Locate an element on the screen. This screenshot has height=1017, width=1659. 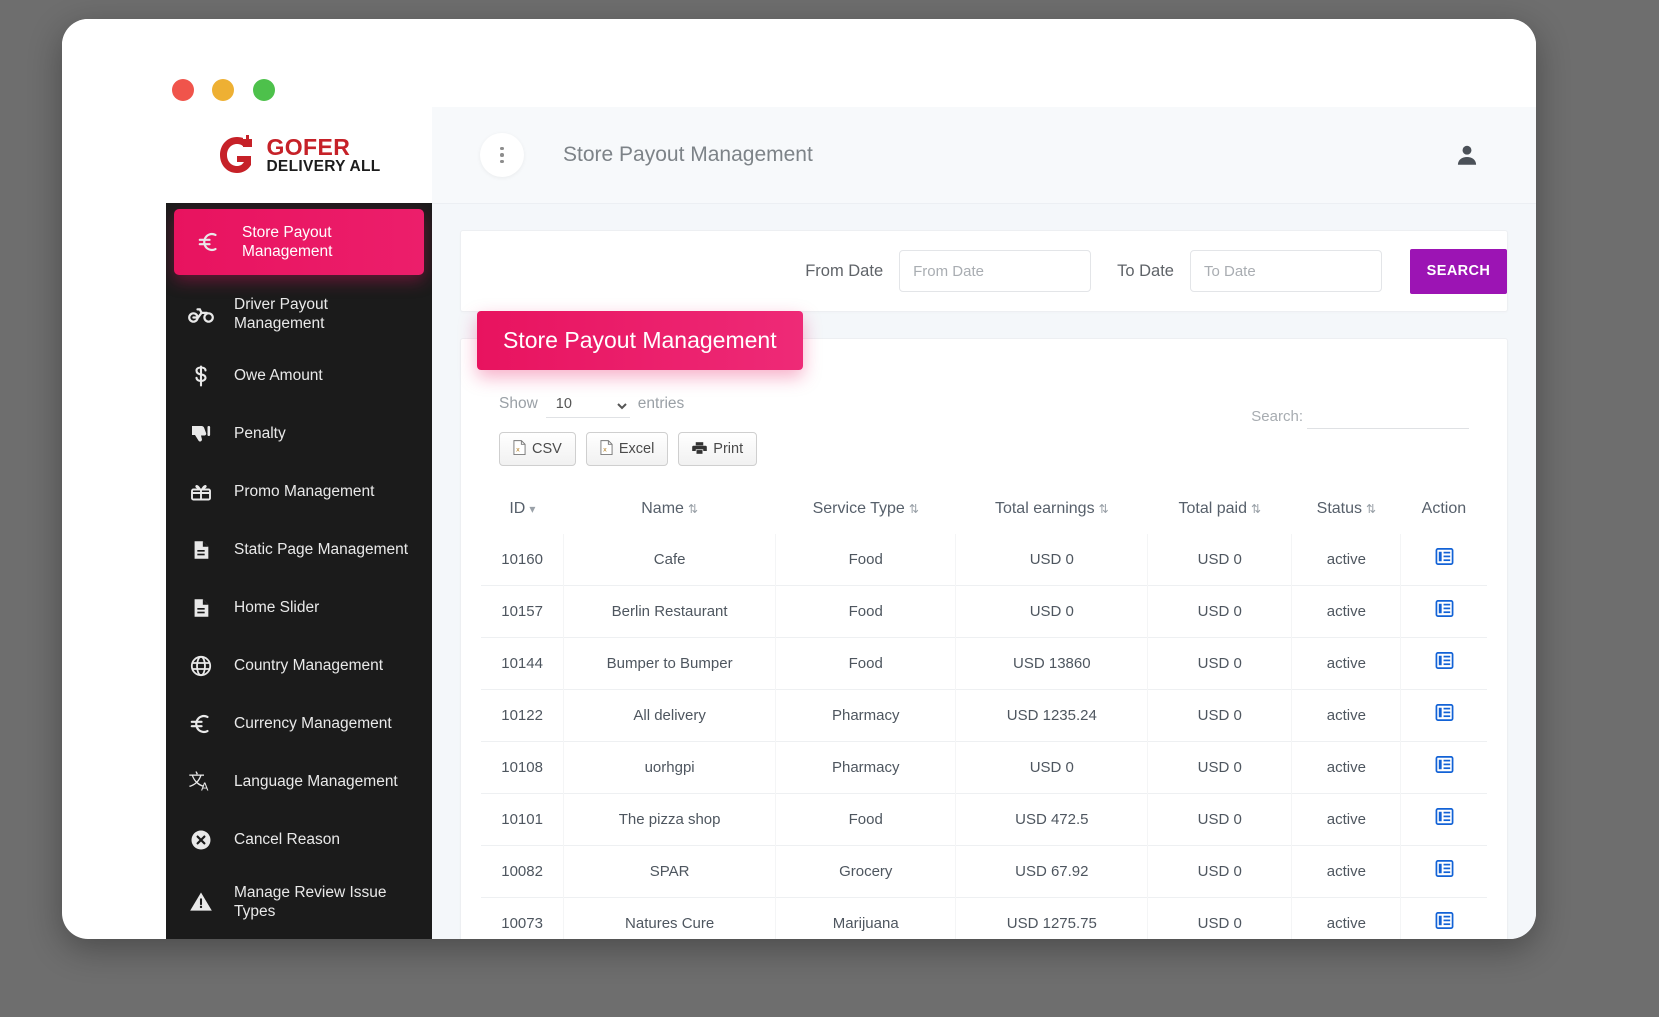
user-icon is located at coordinates (1467, 155).